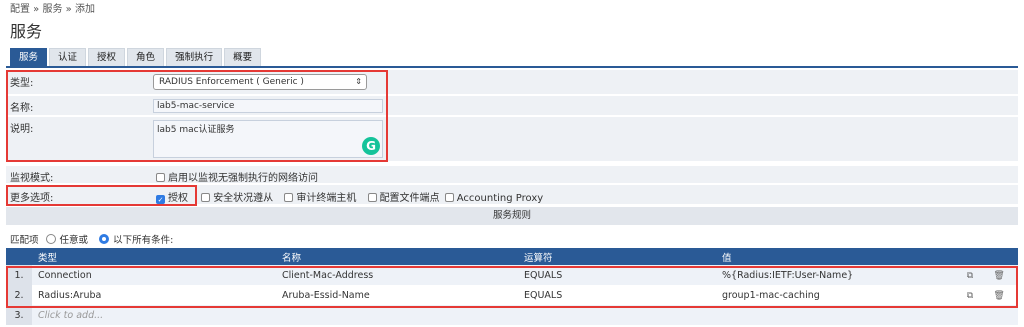  Describe the element at coordinates (197, 116) in the screenshot. I see `highlight-box-basic` at that location.